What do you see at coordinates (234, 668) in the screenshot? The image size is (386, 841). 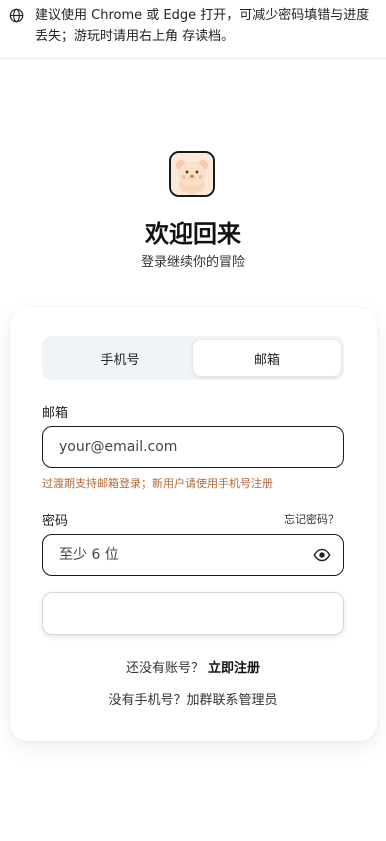 I see `register-link: 立即注册` at bounding box center [234, 668].